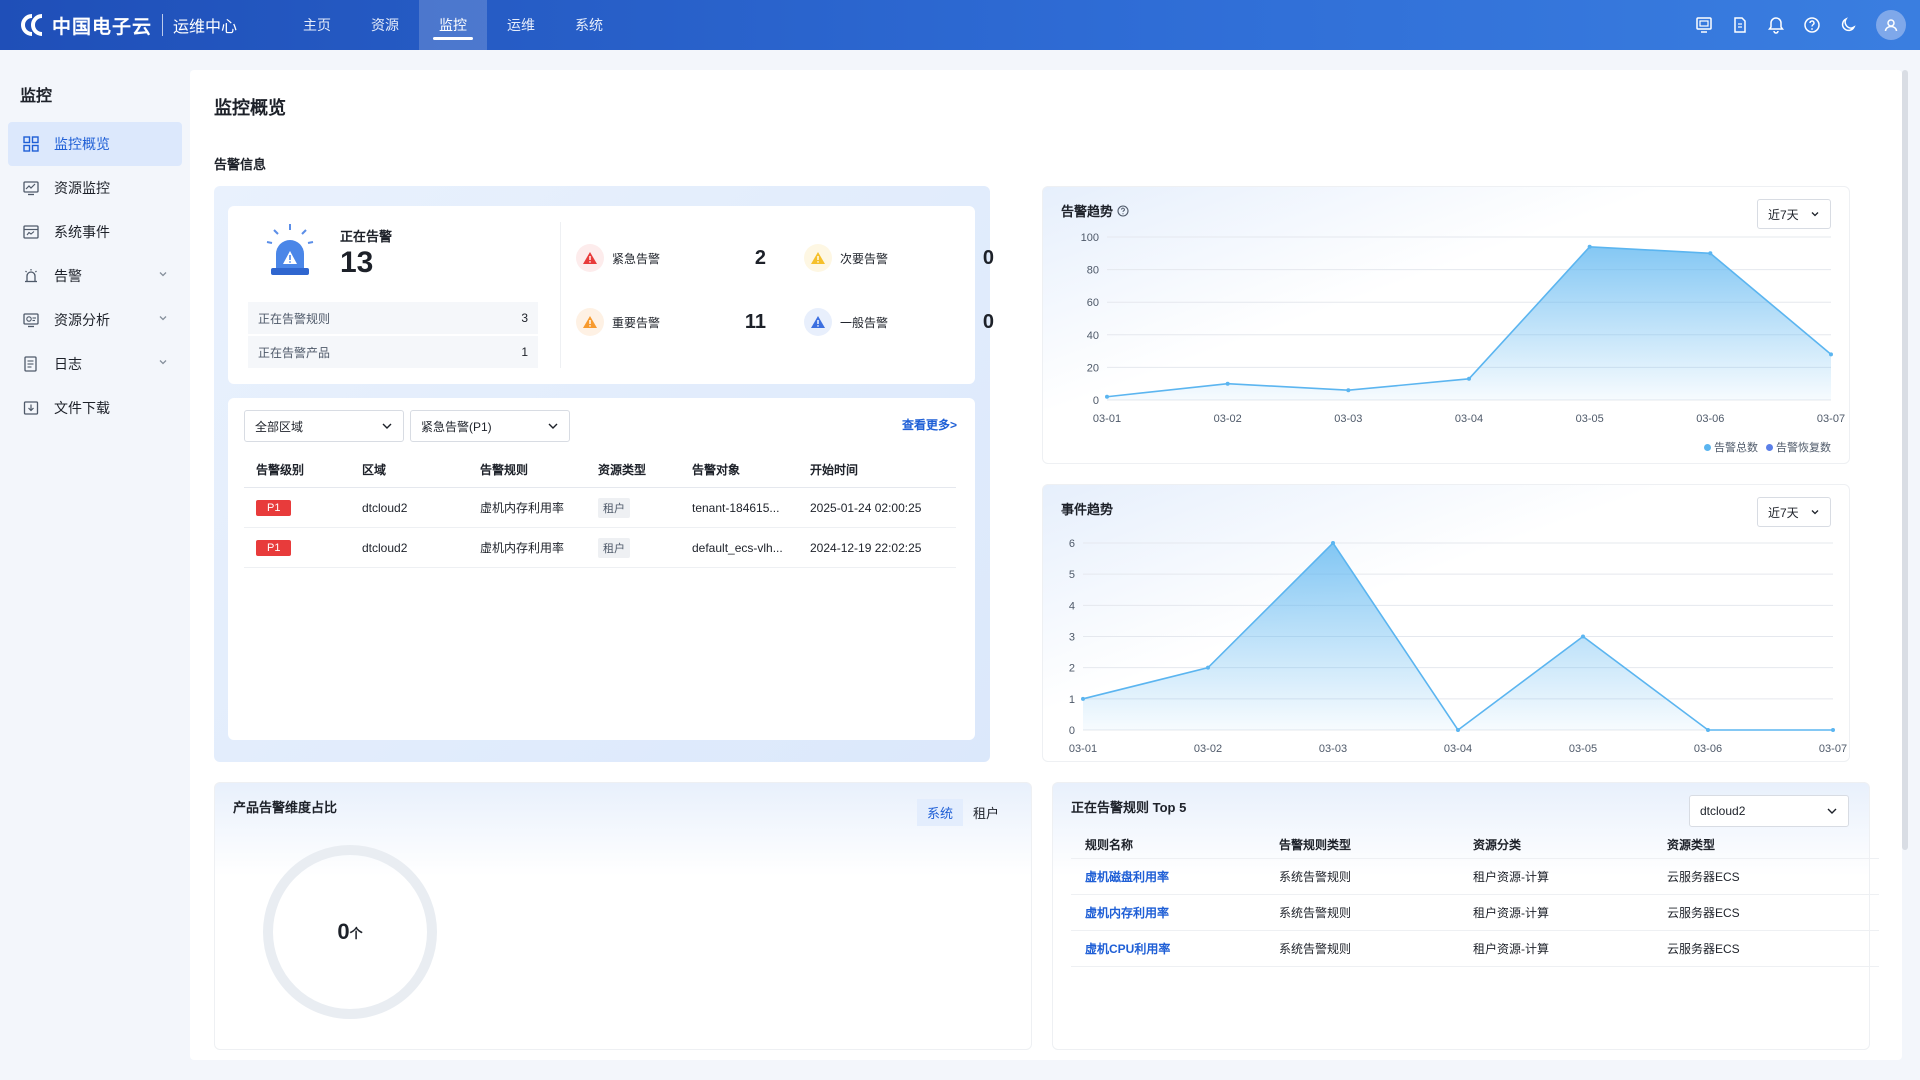  I want to click on active-alarm-products-label: 正在告警产品, so click(294, 352).